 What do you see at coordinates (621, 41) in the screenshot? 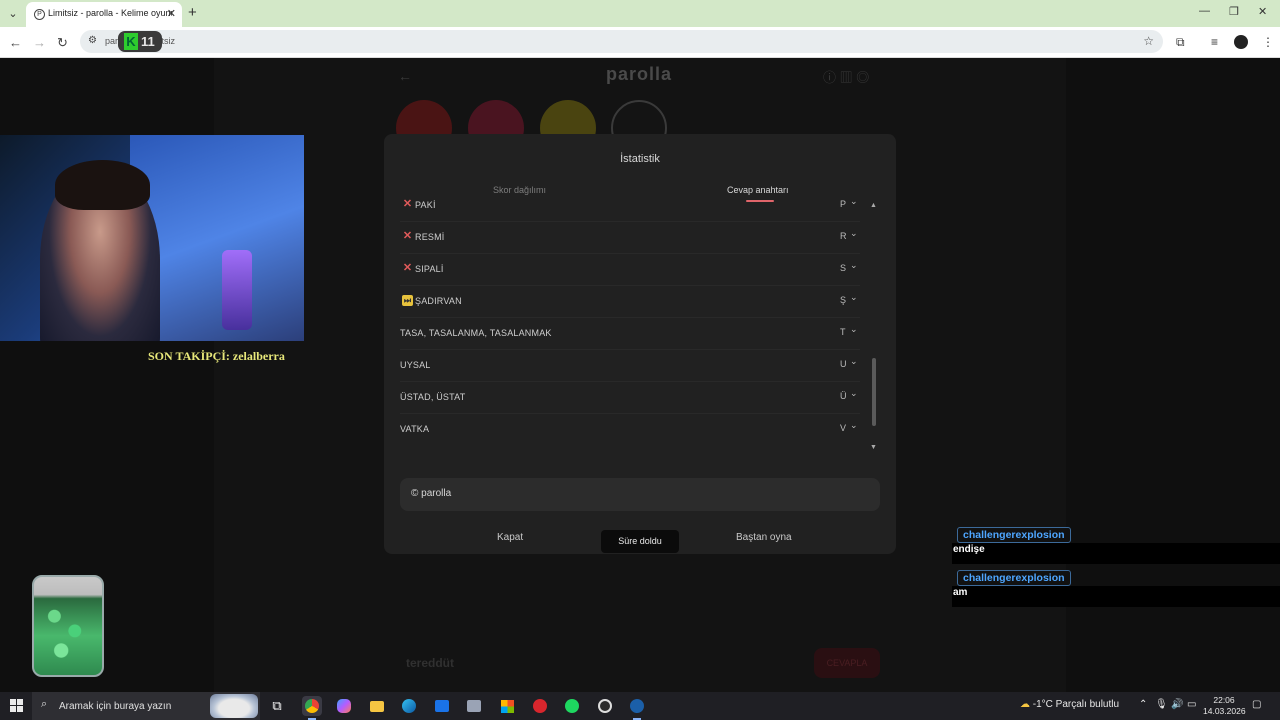
I see `url-bar: ⚙ paroorgimitsiz ☆` at bounding box center [621, 41].